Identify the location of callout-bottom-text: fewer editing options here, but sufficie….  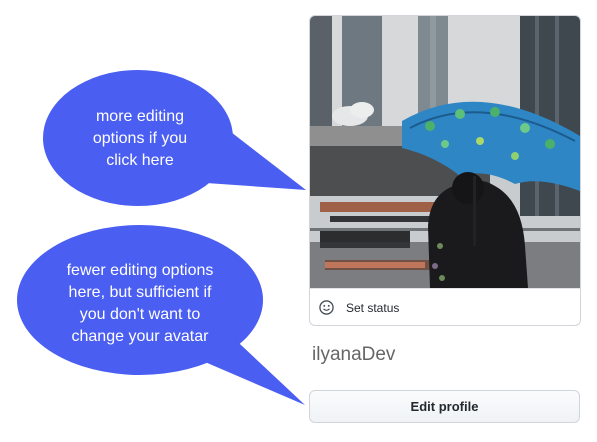
(140, 303).